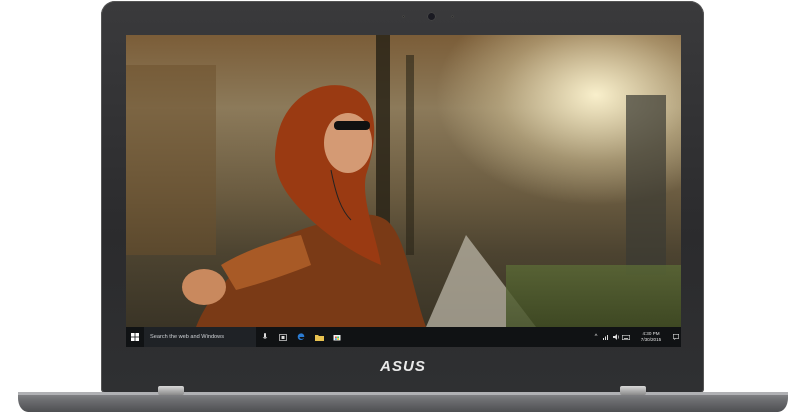  I want to click on store-button, so click(337, 337).